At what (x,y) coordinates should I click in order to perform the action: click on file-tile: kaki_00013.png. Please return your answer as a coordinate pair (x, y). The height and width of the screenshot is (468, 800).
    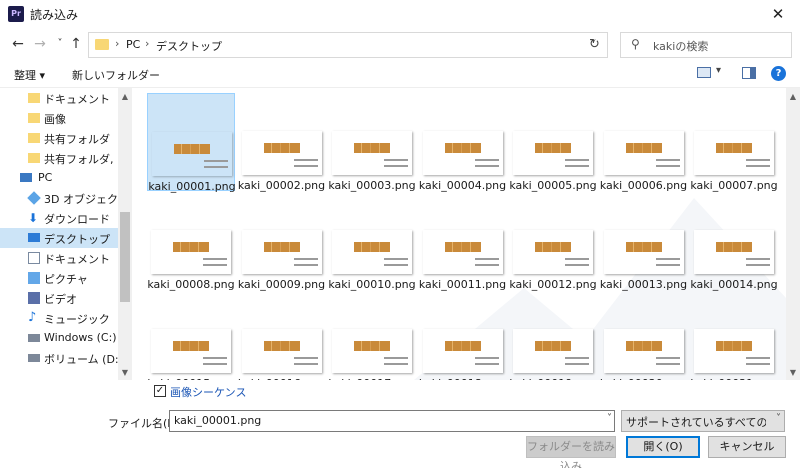
    Looking at the image, I should click on (644, 241).